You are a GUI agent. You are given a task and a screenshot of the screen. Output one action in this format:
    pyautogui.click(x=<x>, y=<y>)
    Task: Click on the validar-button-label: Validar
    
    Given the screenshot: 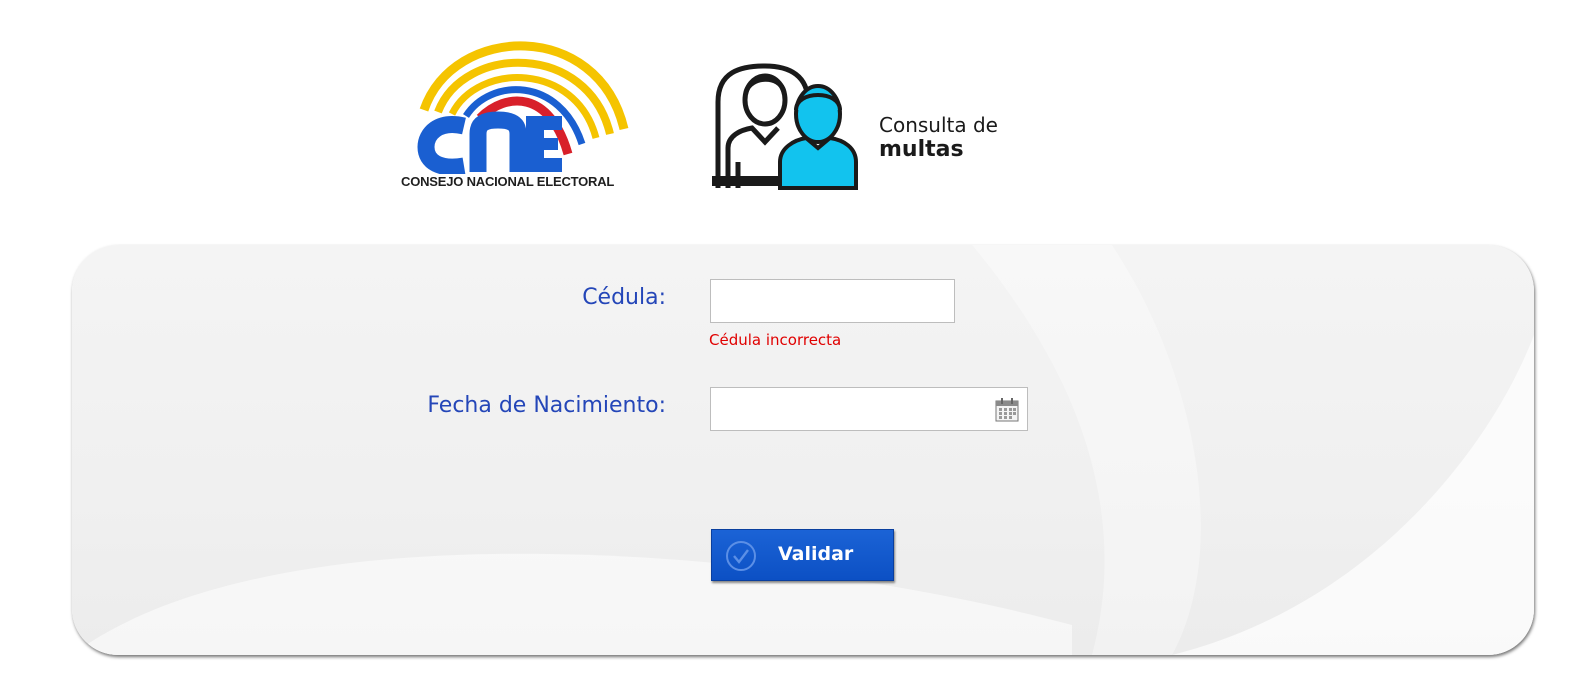 What is the action you would take?
    pyautogui.click(x=816, y=554)
    